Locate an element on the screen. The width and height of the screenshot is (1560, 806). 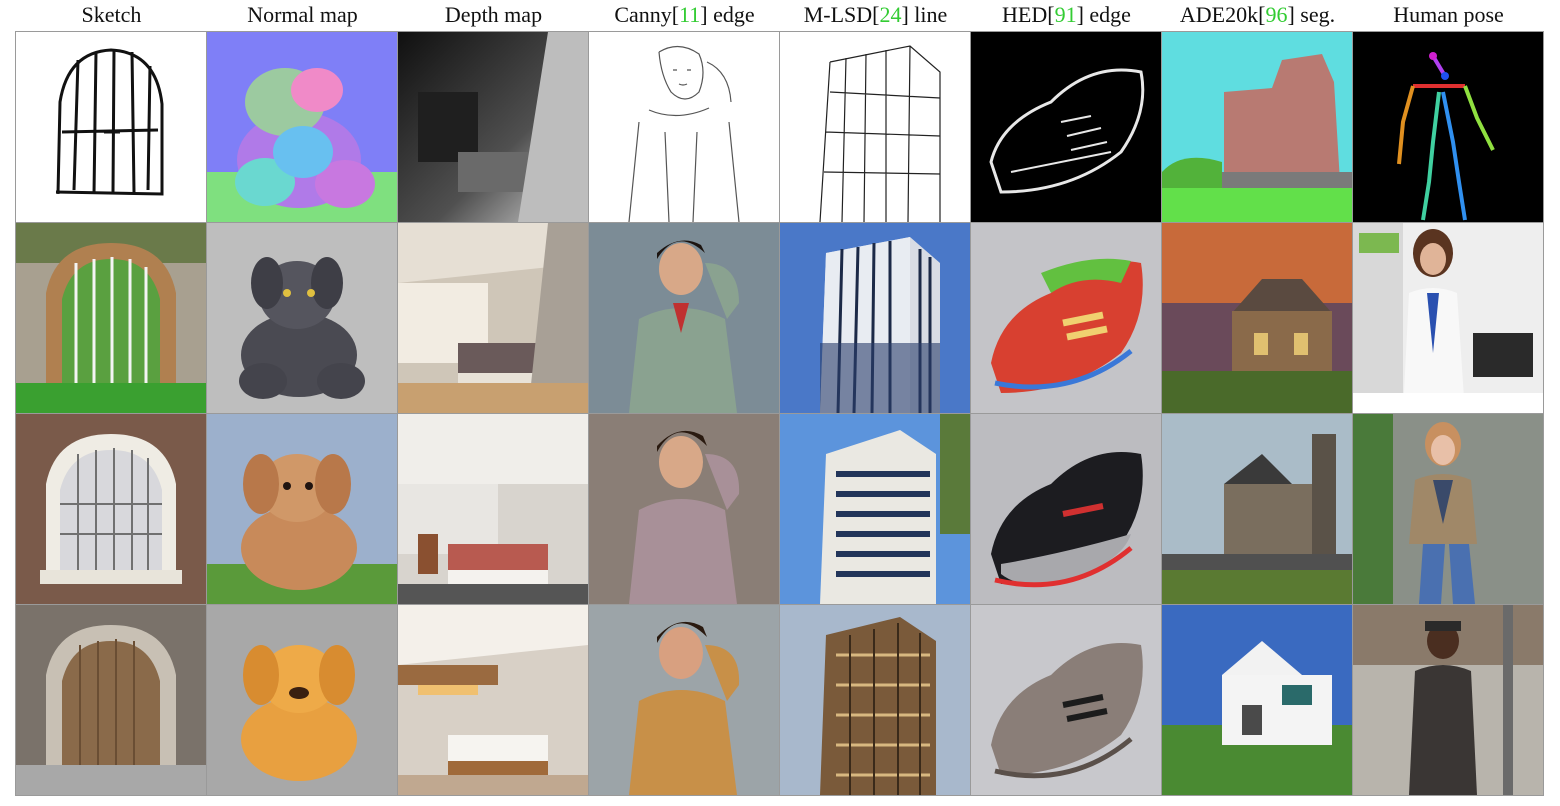
column-label-human-pose: Human pose is located at coordinates (1448, 14).